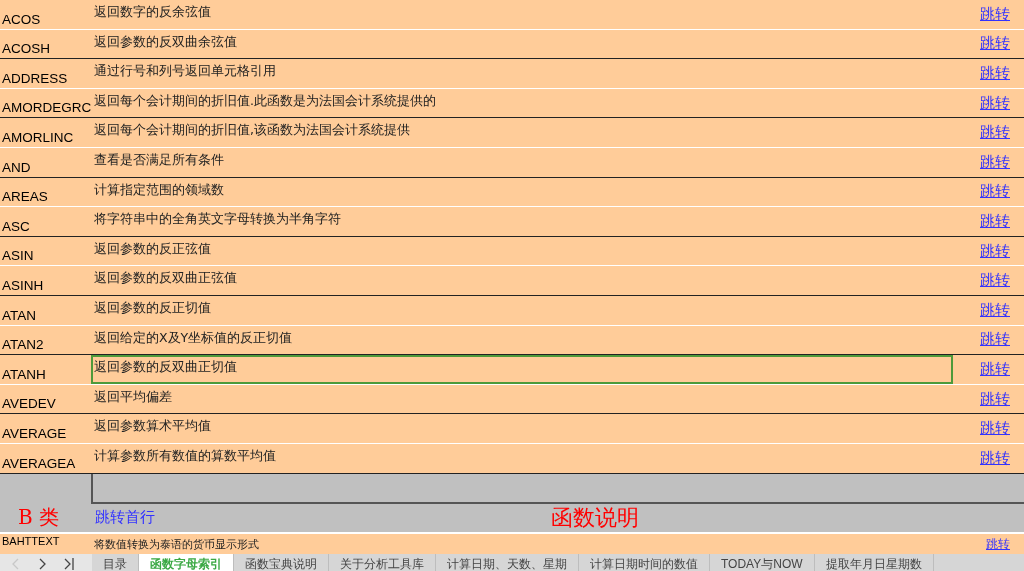 This screenshot has height=571, width=1024. Describe the element at coordinates (522, 280) in the screenshot. I see `description-cell: 返回参数的反双曲正弦值` at that location.